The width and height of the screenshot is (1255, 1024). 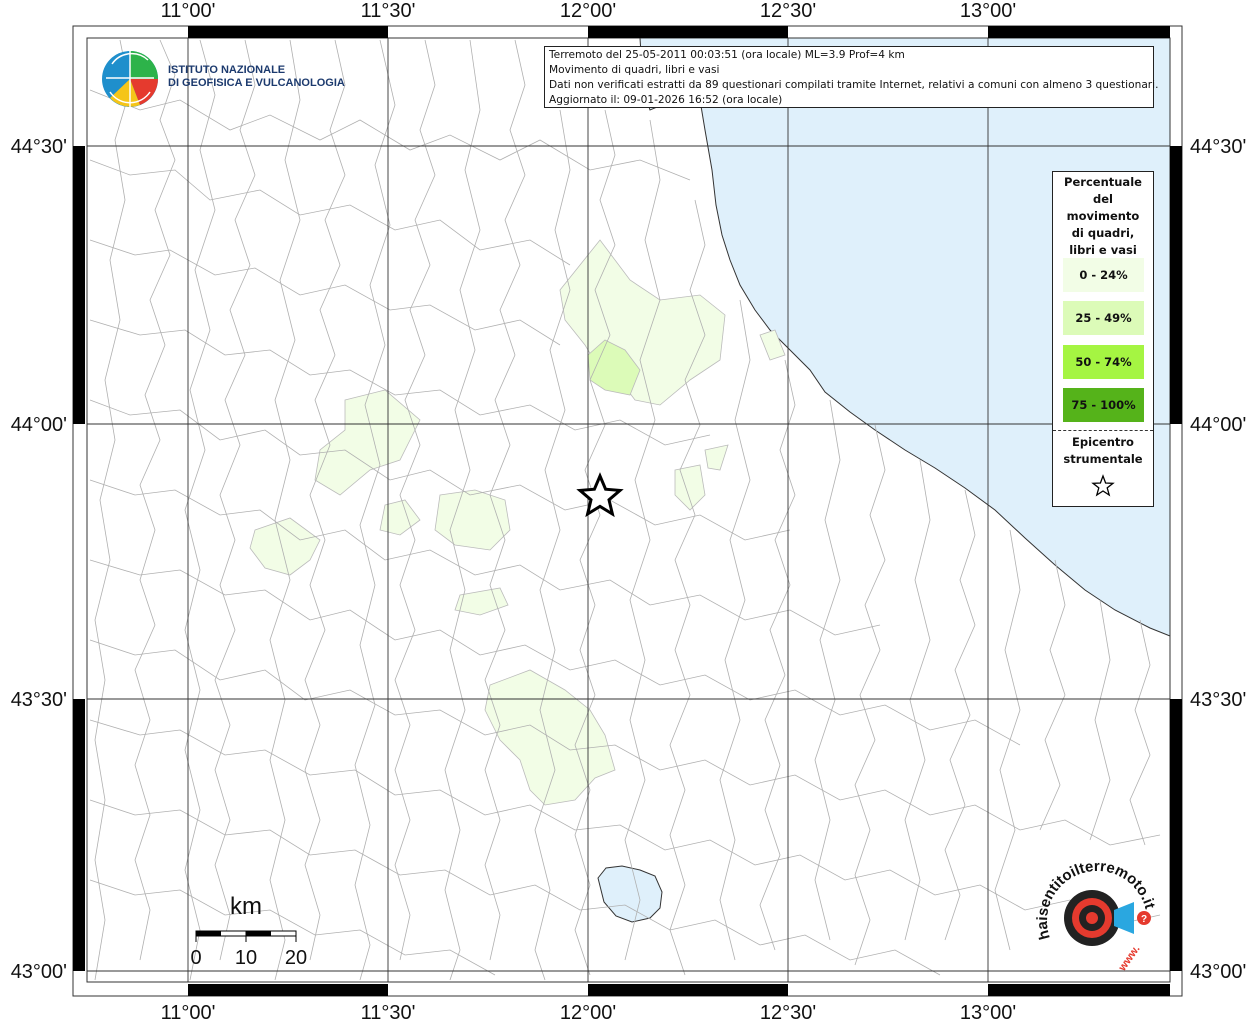 I want to click on legend-item-50-74: 50 - 74%, so click(x=1103, y=362).